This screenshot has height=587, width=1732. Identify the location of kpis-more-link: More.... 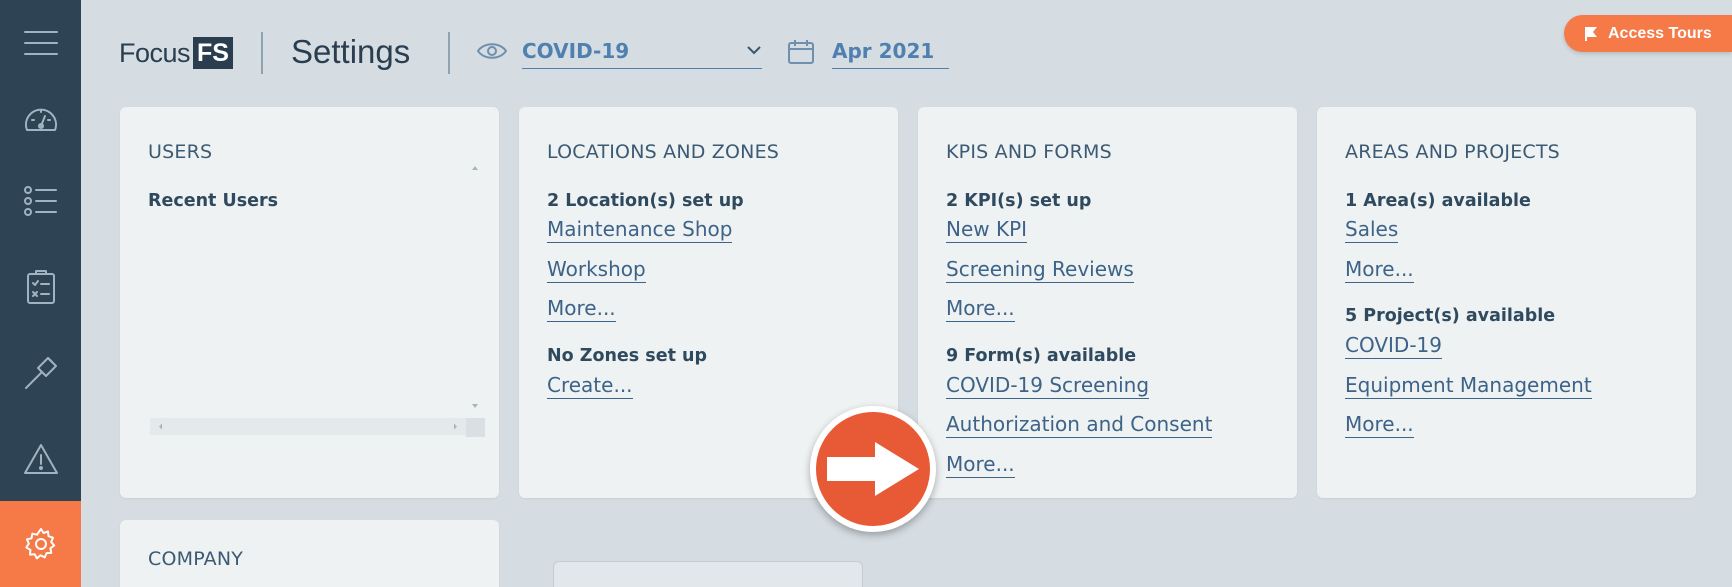
(980, 309).